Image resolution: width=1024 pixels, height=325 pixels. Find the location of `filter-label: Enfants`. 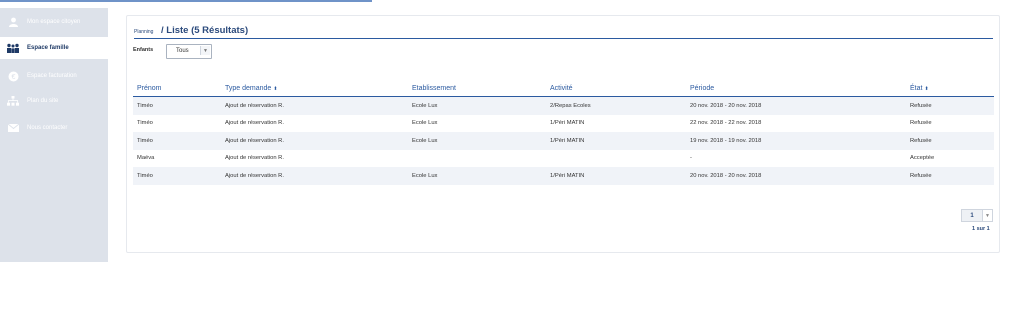

filter-label: Enfants is located at coordinates (143, 50).